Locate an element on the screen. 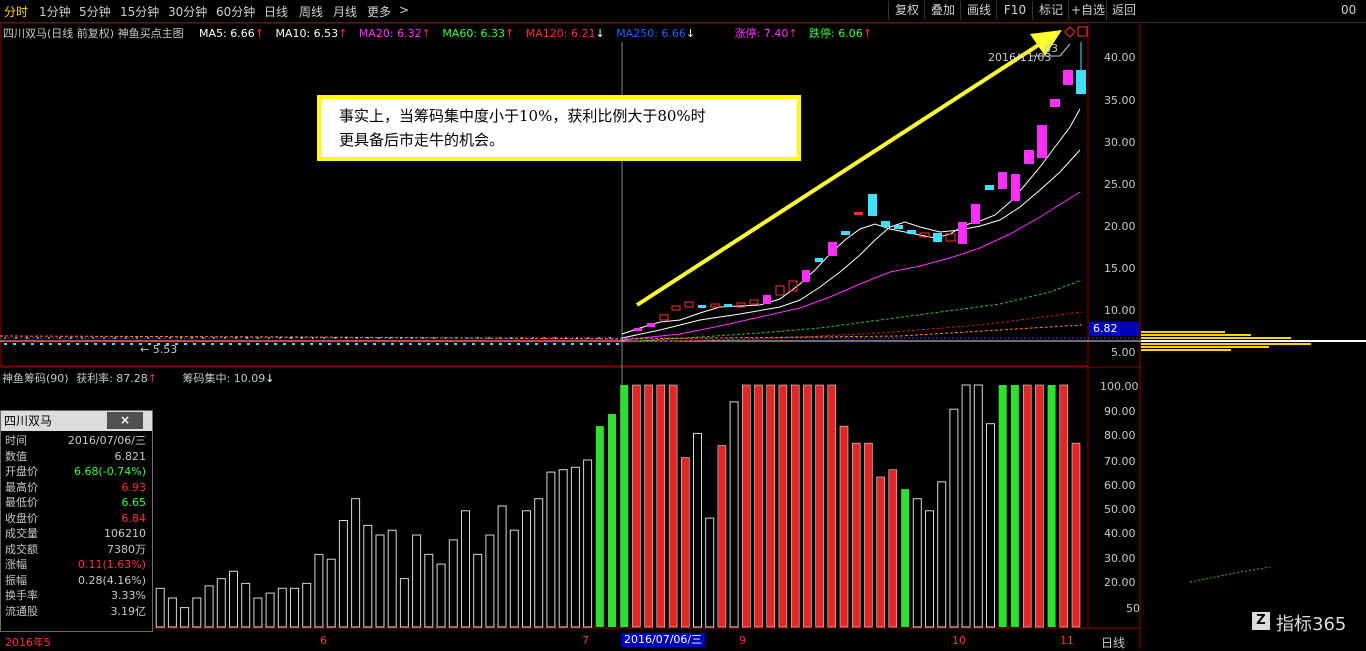 The image size is (1366, 651). mini-ma-line is located at coordinates (1230, 574).